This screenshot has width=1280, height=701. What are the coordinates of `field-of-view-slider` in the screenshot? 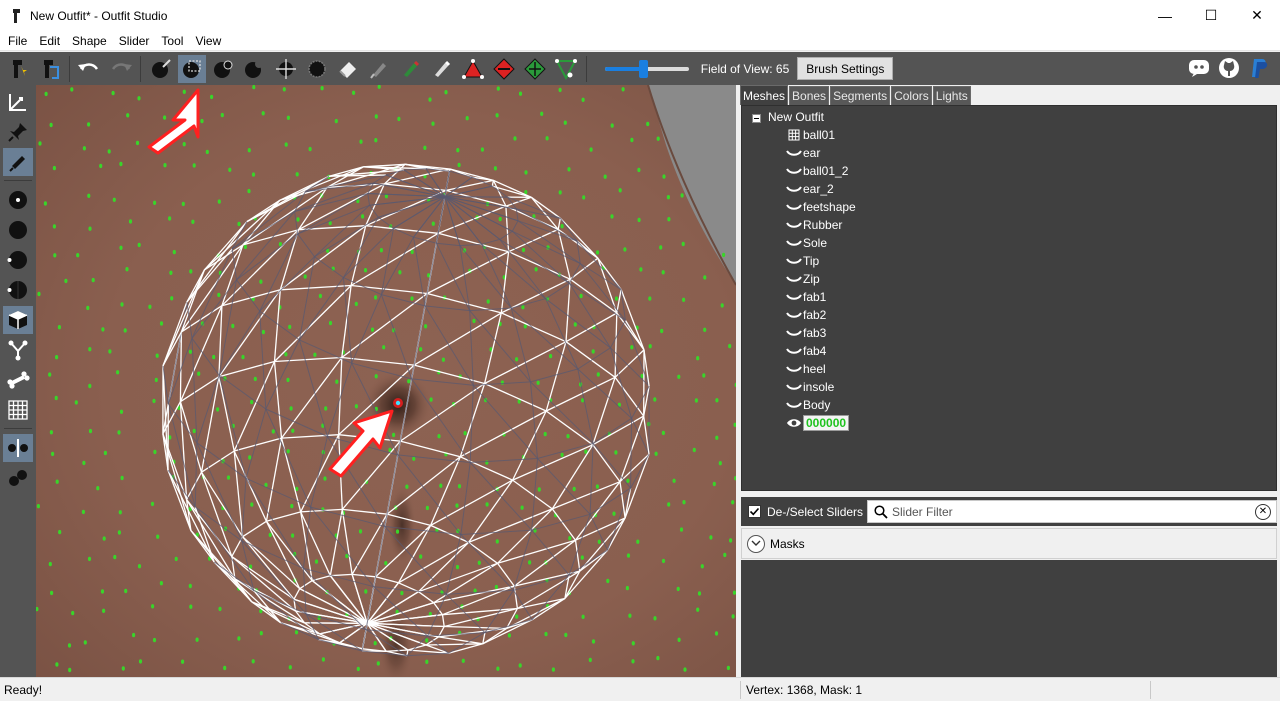 It's located at (646, 68).